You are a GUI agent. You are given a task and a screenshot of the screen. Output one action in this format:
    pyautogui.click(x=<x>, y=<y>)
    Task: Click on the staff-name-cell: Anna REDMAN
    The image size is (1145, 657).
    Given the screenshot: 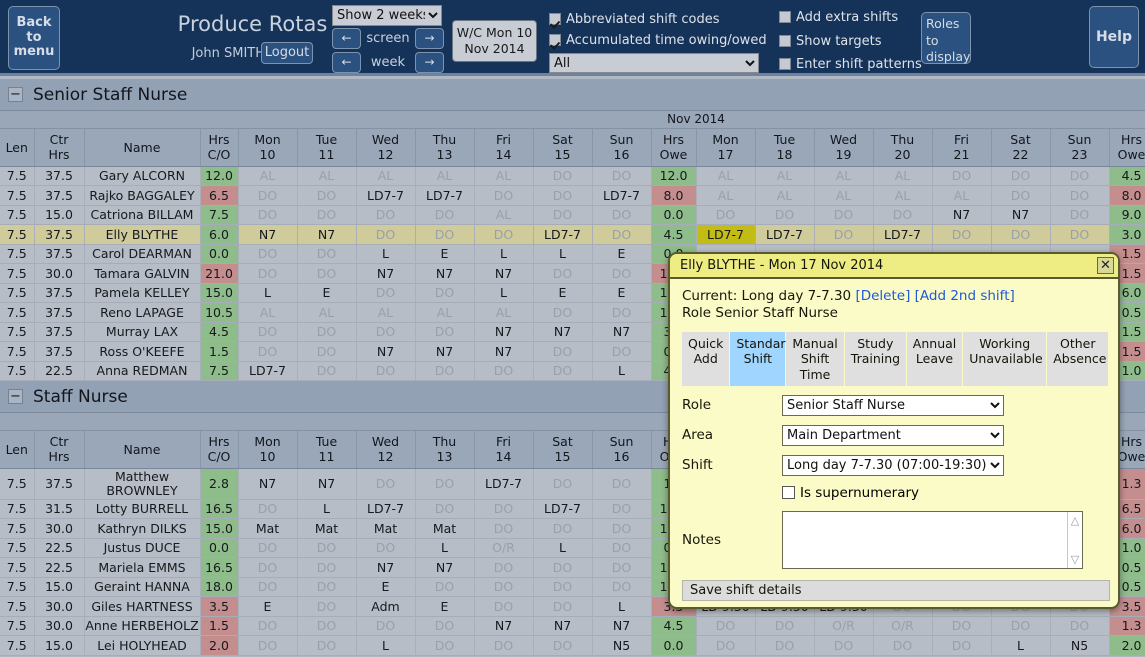 What is the action you would take?
    pyautogui.click(x=142, y=371)
    